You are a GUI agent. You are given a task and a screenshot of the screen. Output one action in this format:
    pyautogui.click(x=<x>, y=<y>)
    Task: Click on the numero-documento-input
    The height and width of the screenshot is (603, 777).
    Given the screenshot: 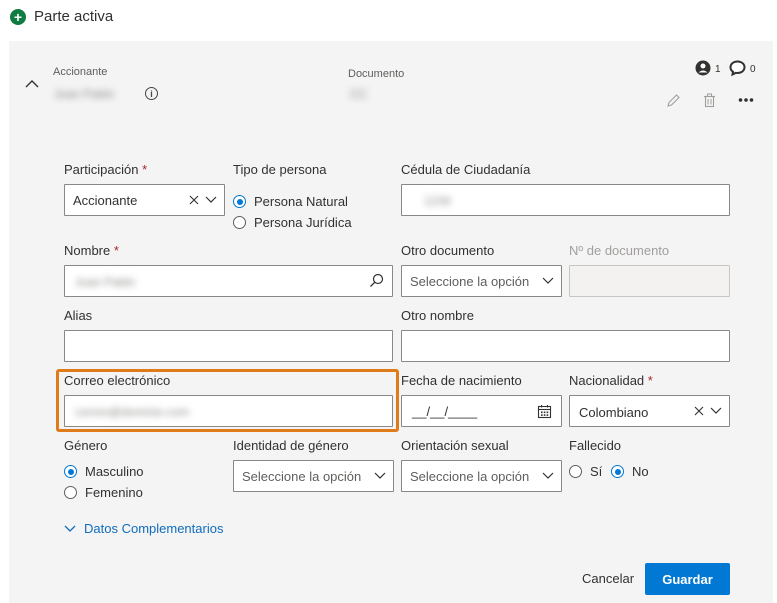 What is the action you would take?
    pyautogui.click(x=649, y=281)
    